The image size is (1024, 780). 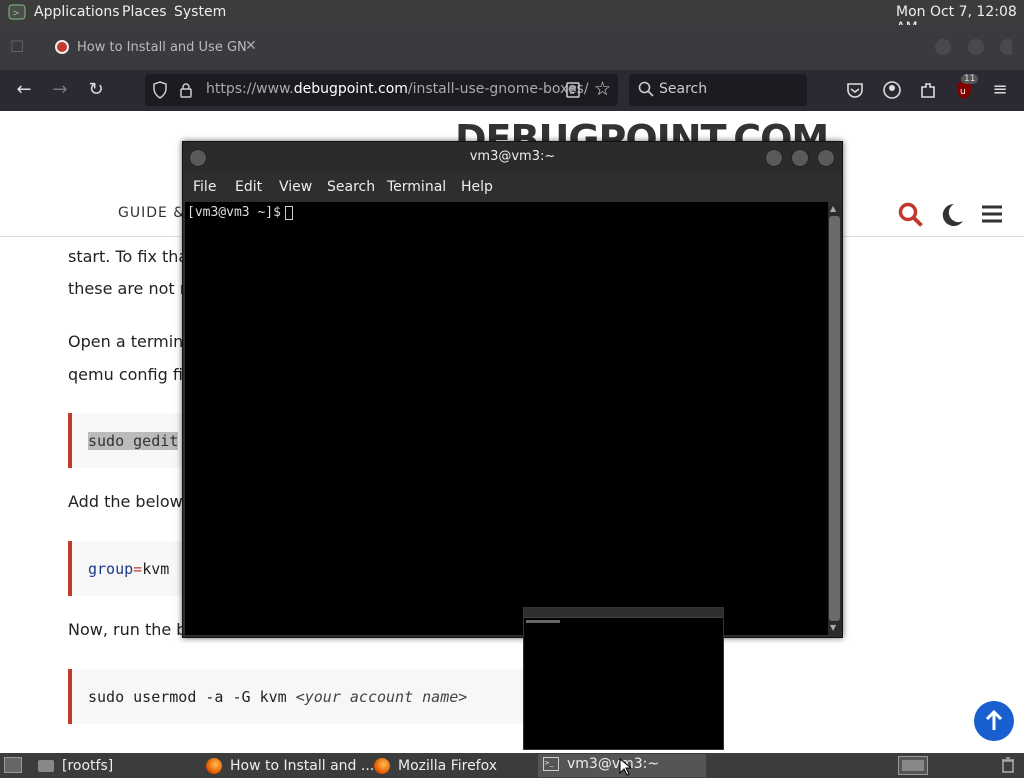 I want to click on trash-icon, so click(x=1008, y=767).